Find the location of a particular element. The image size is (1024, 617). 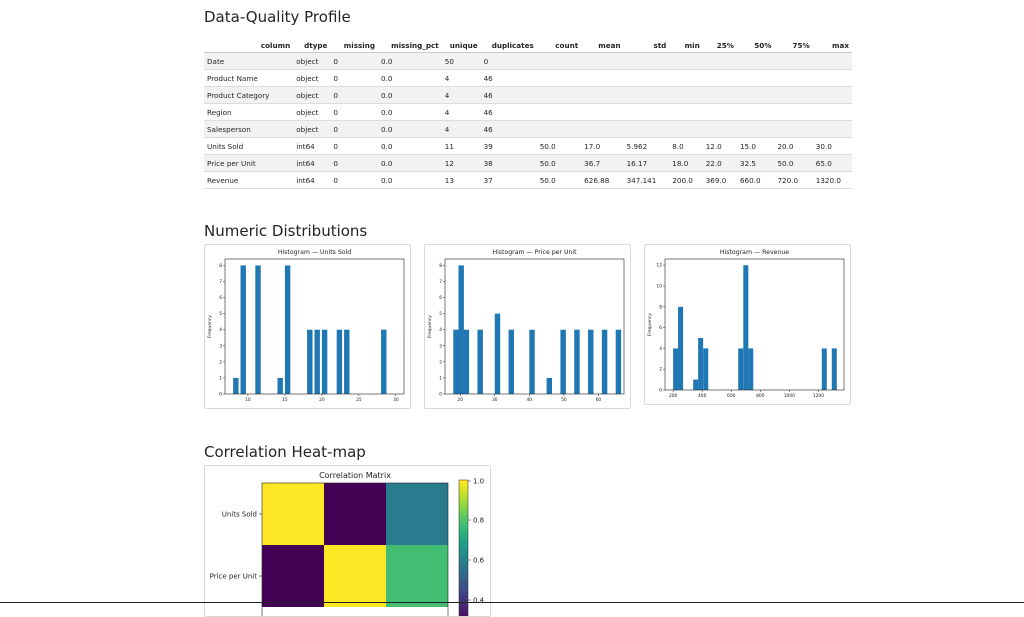

table-cell: 1320.0 is located at coordinates (832, 180).